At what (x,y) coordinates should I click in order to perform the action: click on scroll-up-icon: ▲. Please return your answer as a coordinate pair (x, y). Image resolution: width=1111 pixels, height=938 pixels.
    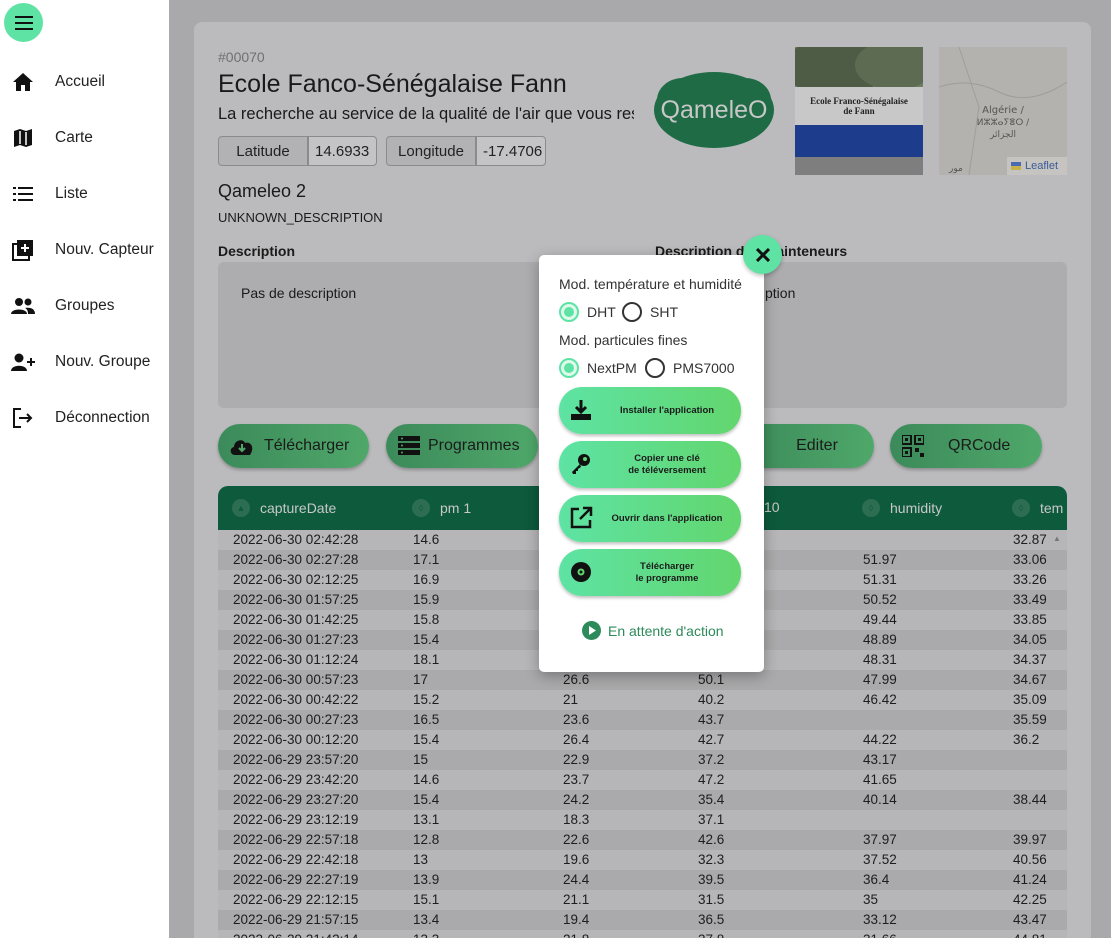
    Looking at the image, I should click on (1057, 538).